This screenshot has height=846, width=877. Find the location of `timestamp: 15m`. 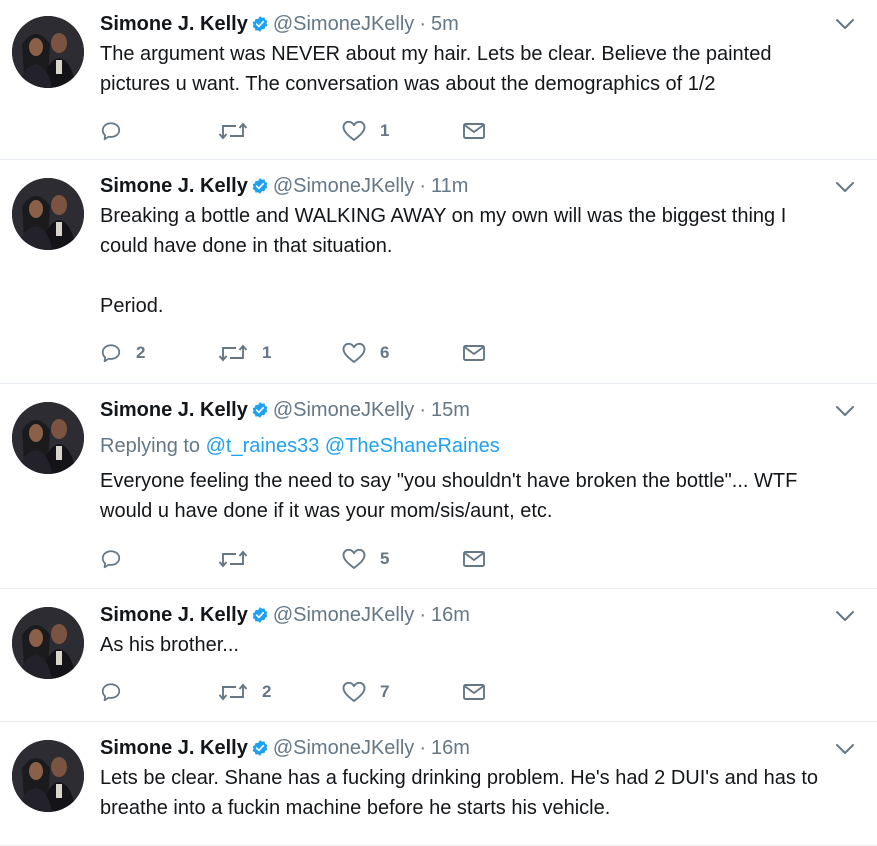

timestamp: 15m is located at coordinates (450, 410).